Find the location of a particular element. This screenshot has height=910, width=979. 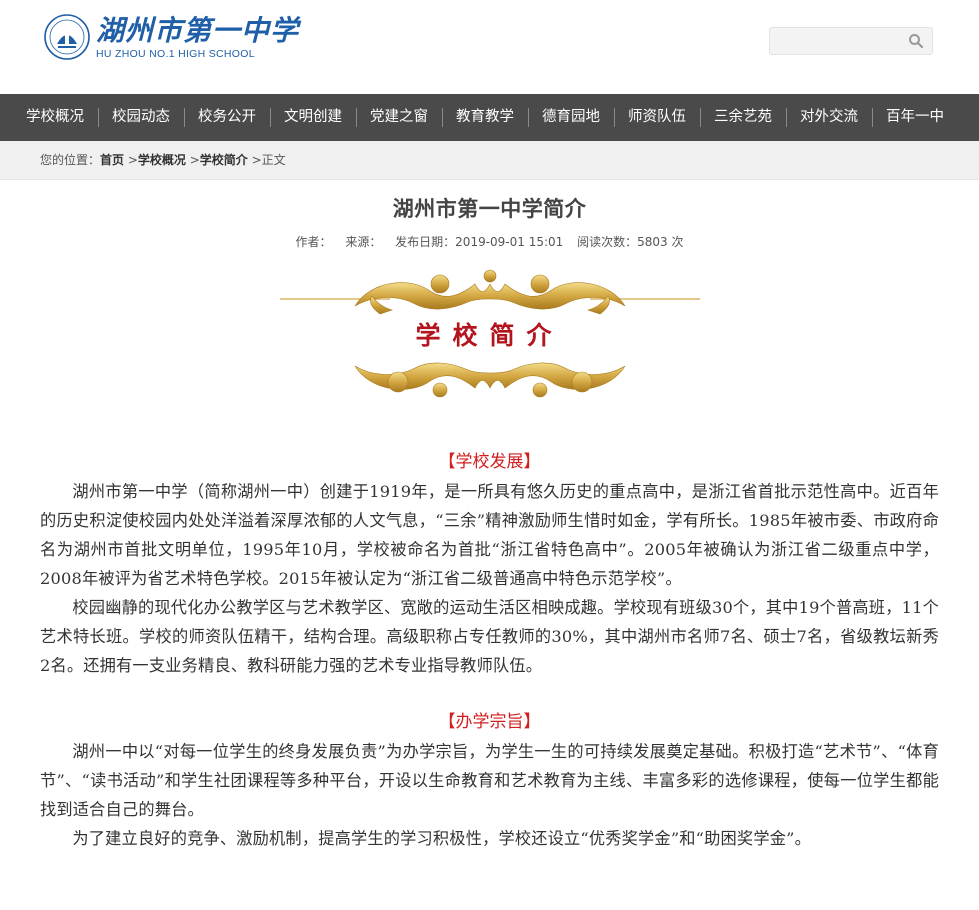

author-label: 作者： is located at coordinates (313, 242).